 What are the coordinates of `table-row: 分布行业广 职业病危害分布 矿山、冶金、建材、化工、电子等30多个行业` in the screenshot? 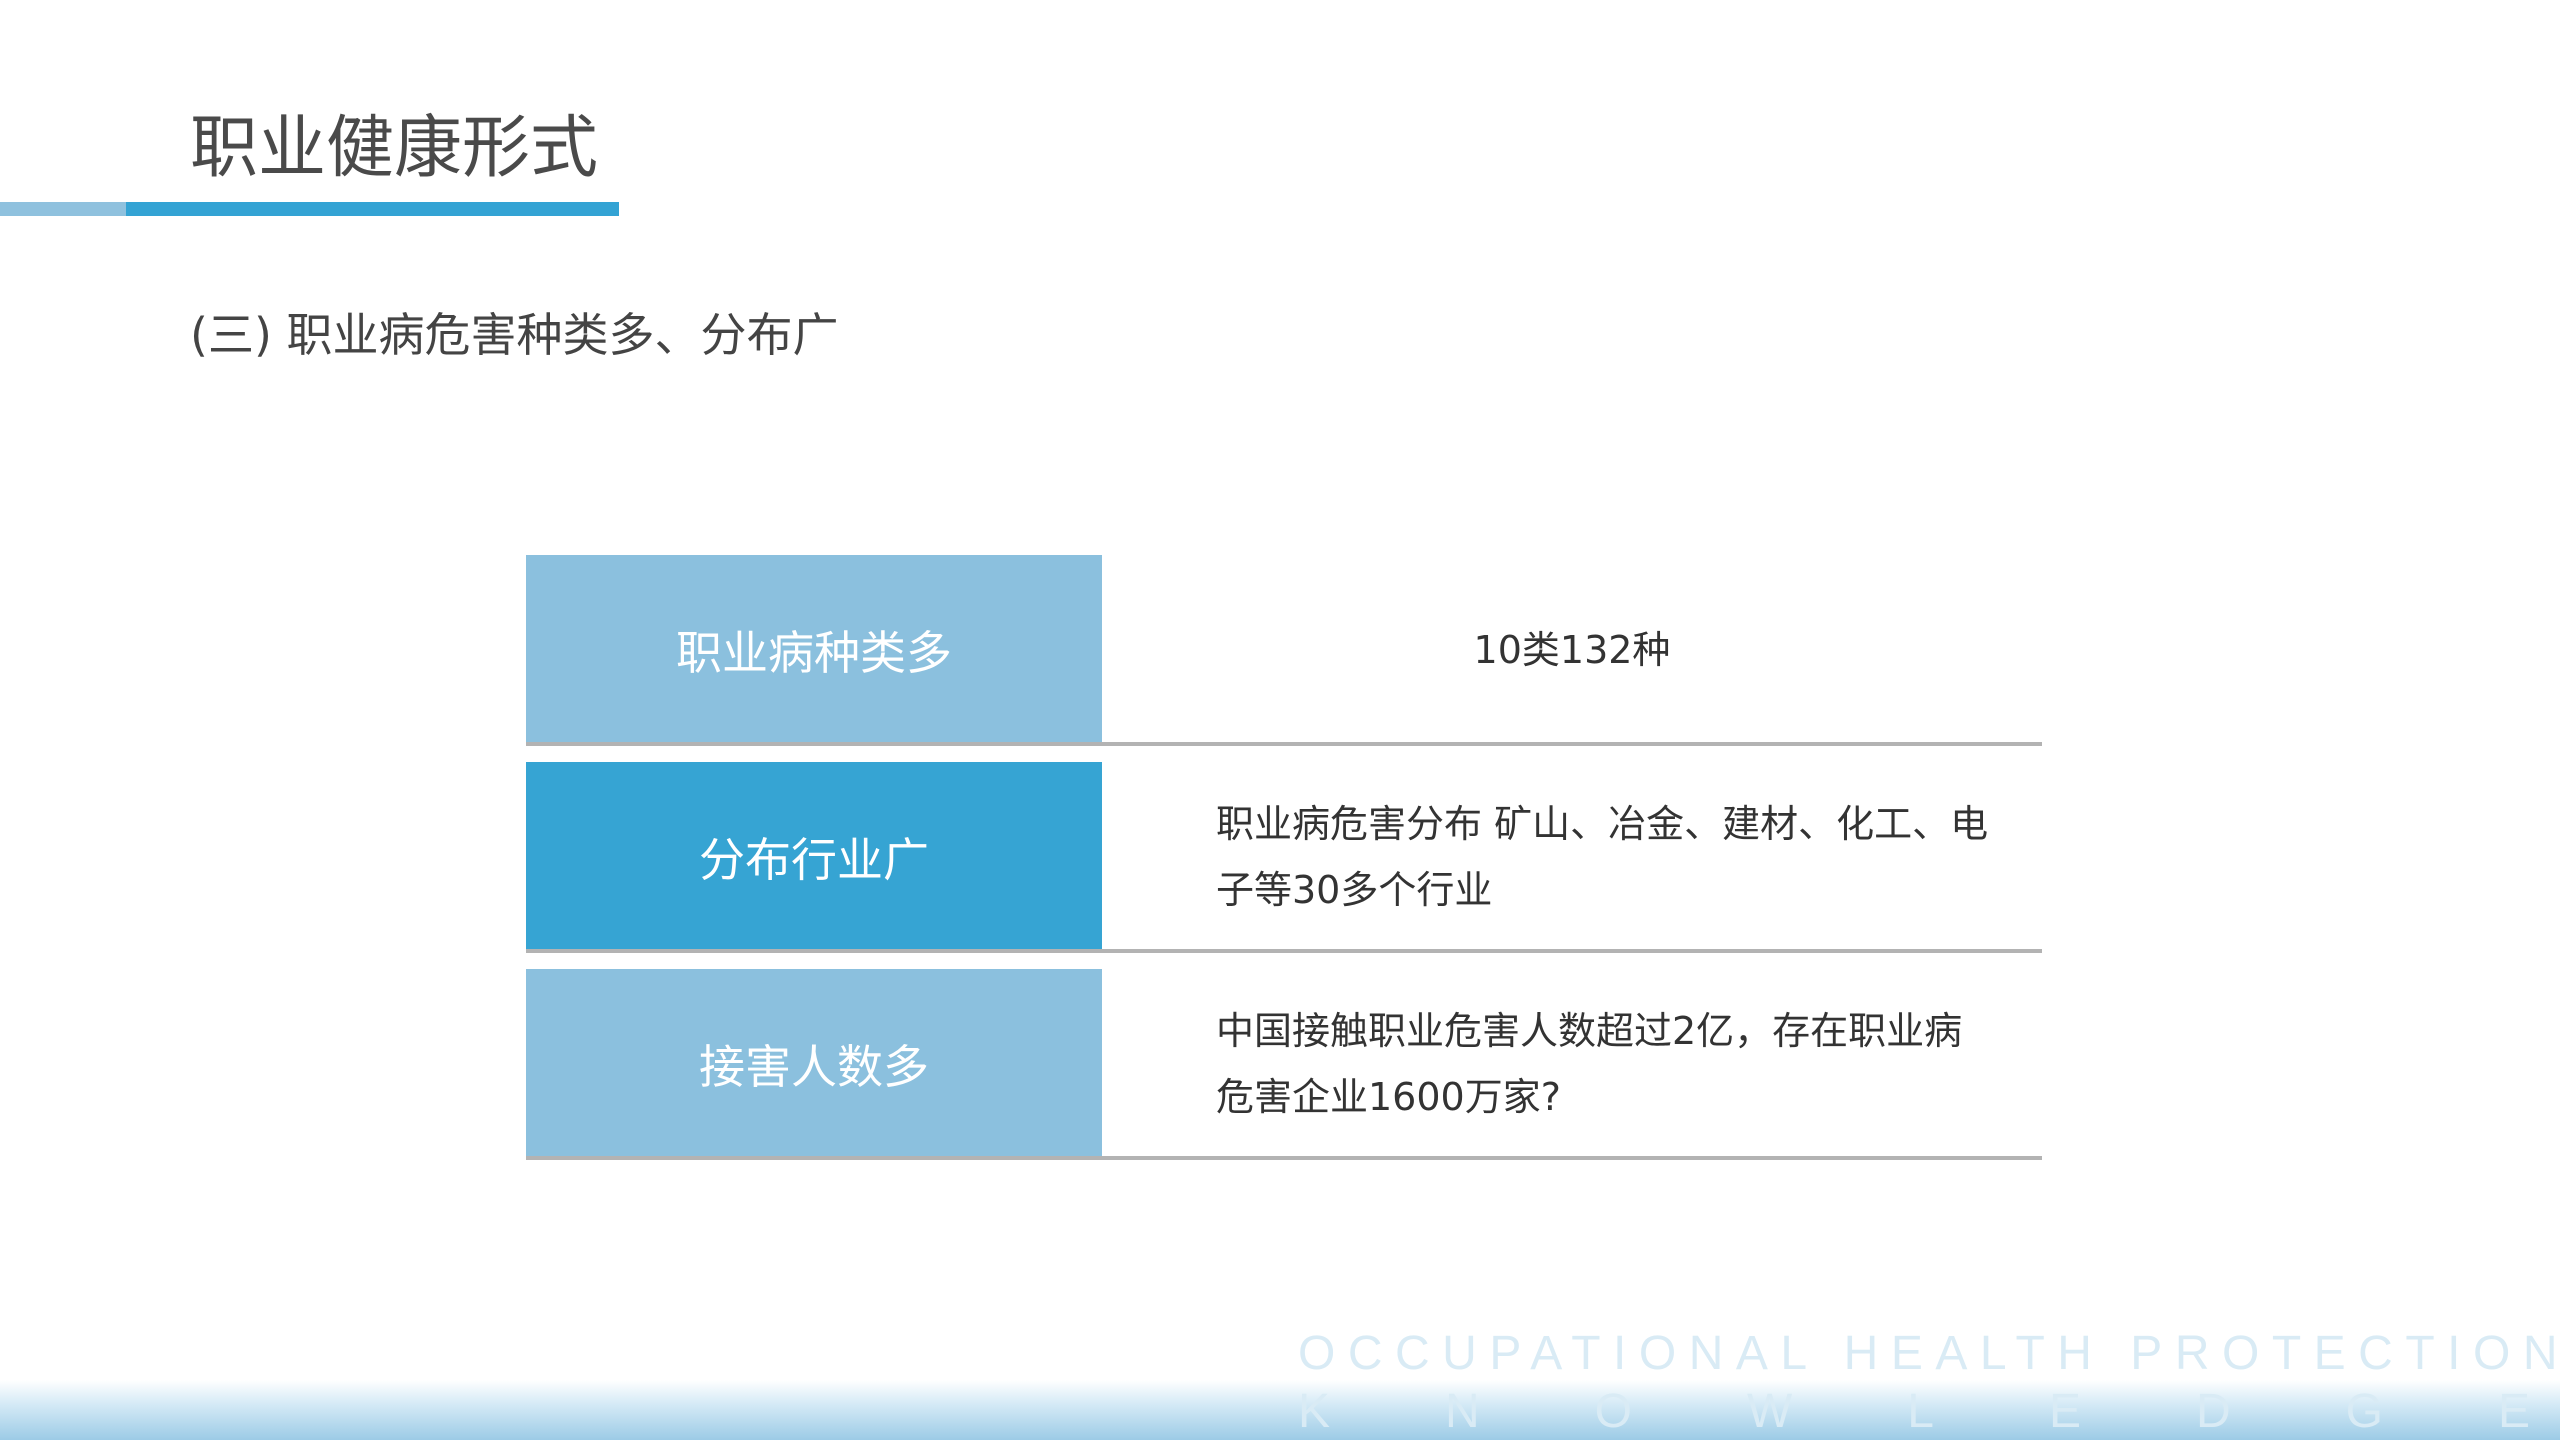 It's located at (1284, 857).